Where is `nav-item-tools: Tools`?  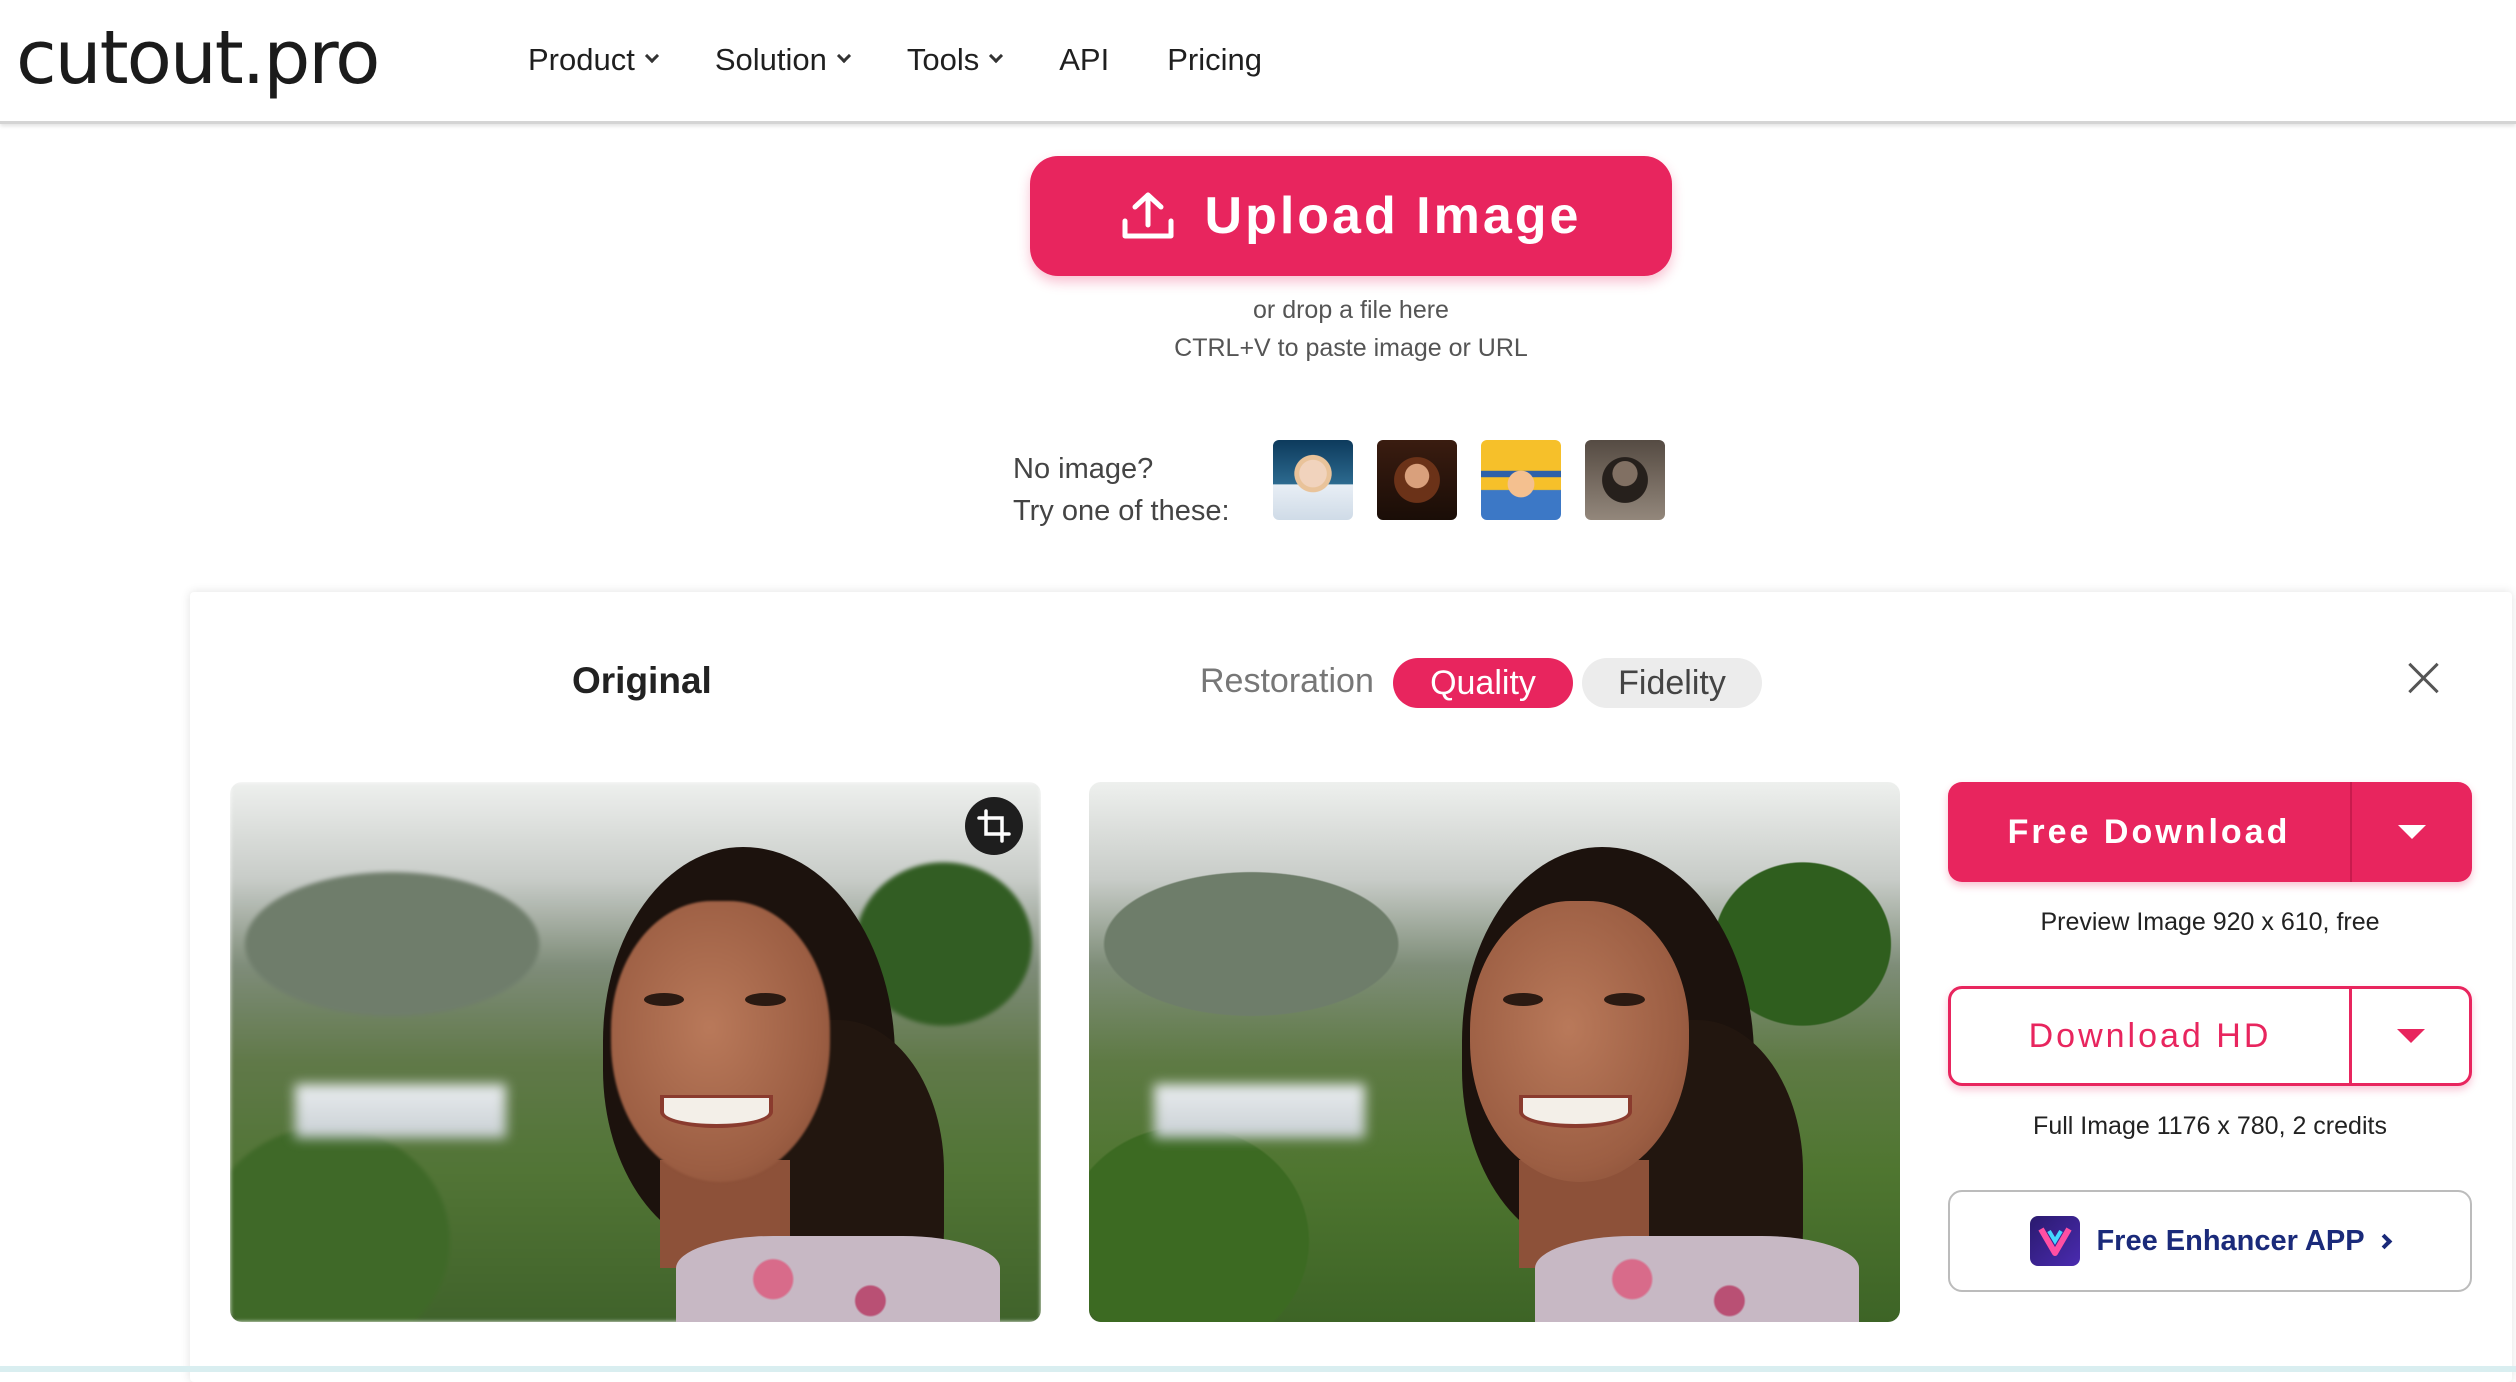 nav-item-tools: Tools is located at coordinates (955, 60).